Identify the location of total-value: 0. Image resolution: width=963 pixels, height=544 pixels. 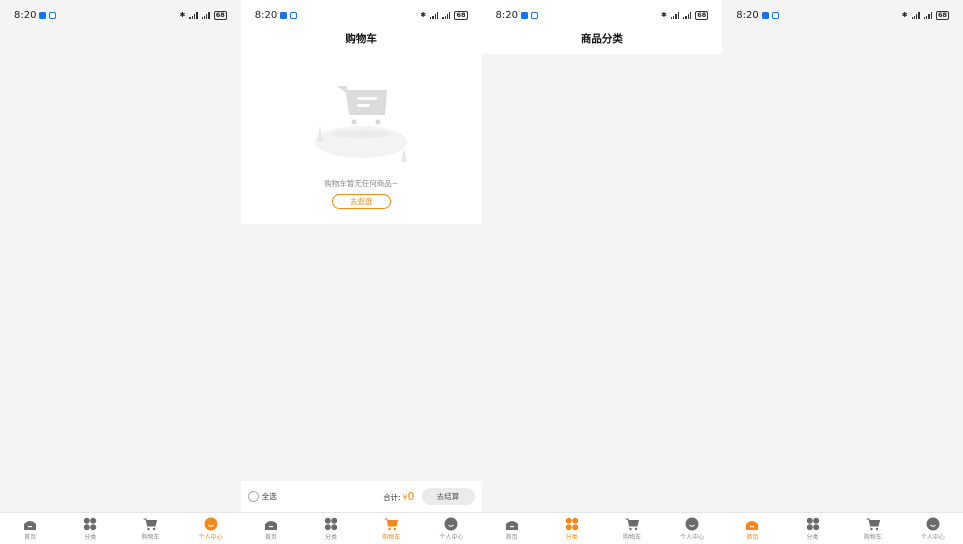
(411, 496).